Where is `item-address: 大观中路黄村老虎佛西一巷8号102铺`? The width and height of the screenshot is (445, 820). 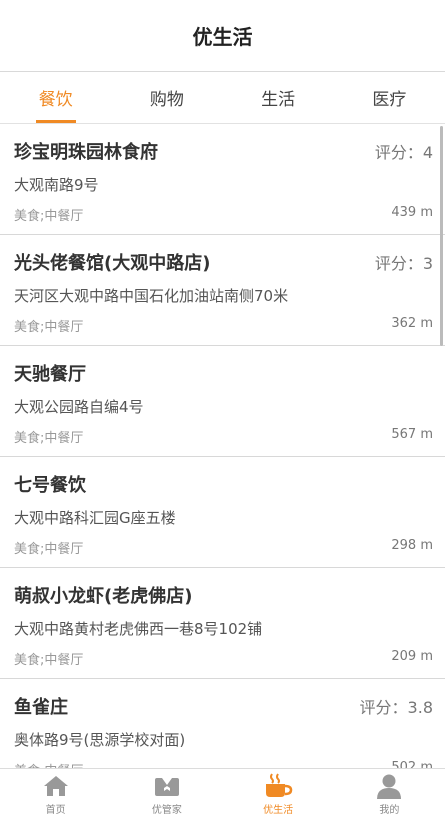
item-address: 大观中路黄村老虎佛西一巷8号102铺 is located at coordinates (138, 629).